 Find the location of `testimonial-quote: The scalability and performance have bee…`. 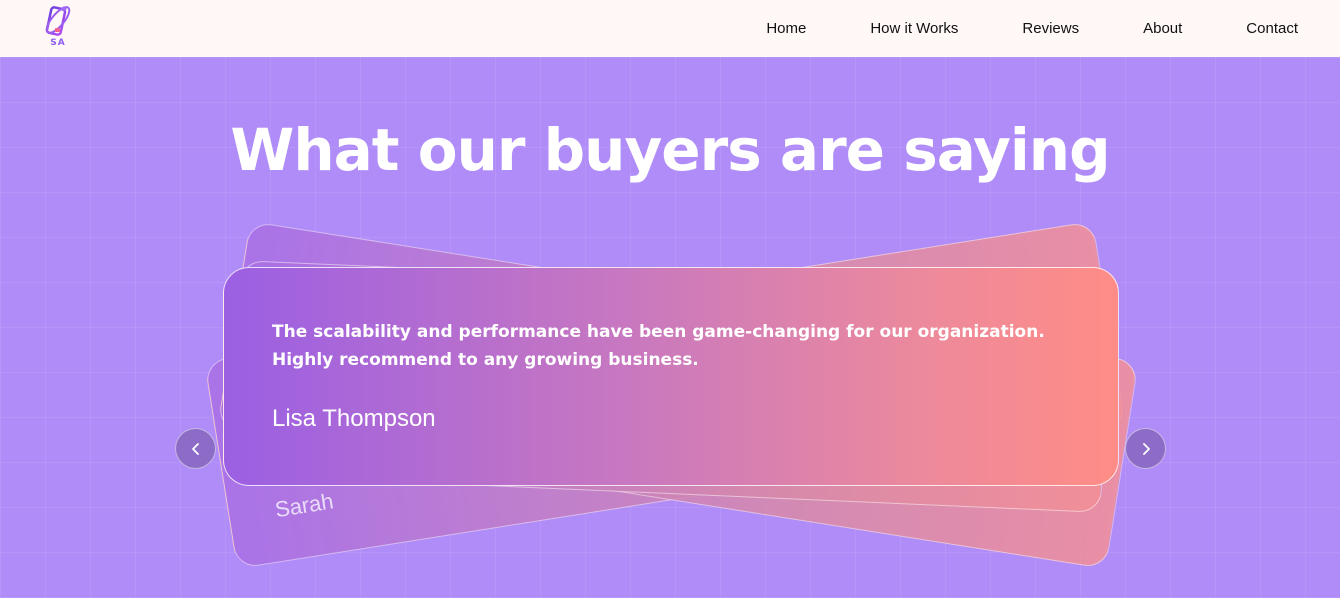

testimonial-quote: The scalability and performance have bee… is located at coordinates (658, 346).